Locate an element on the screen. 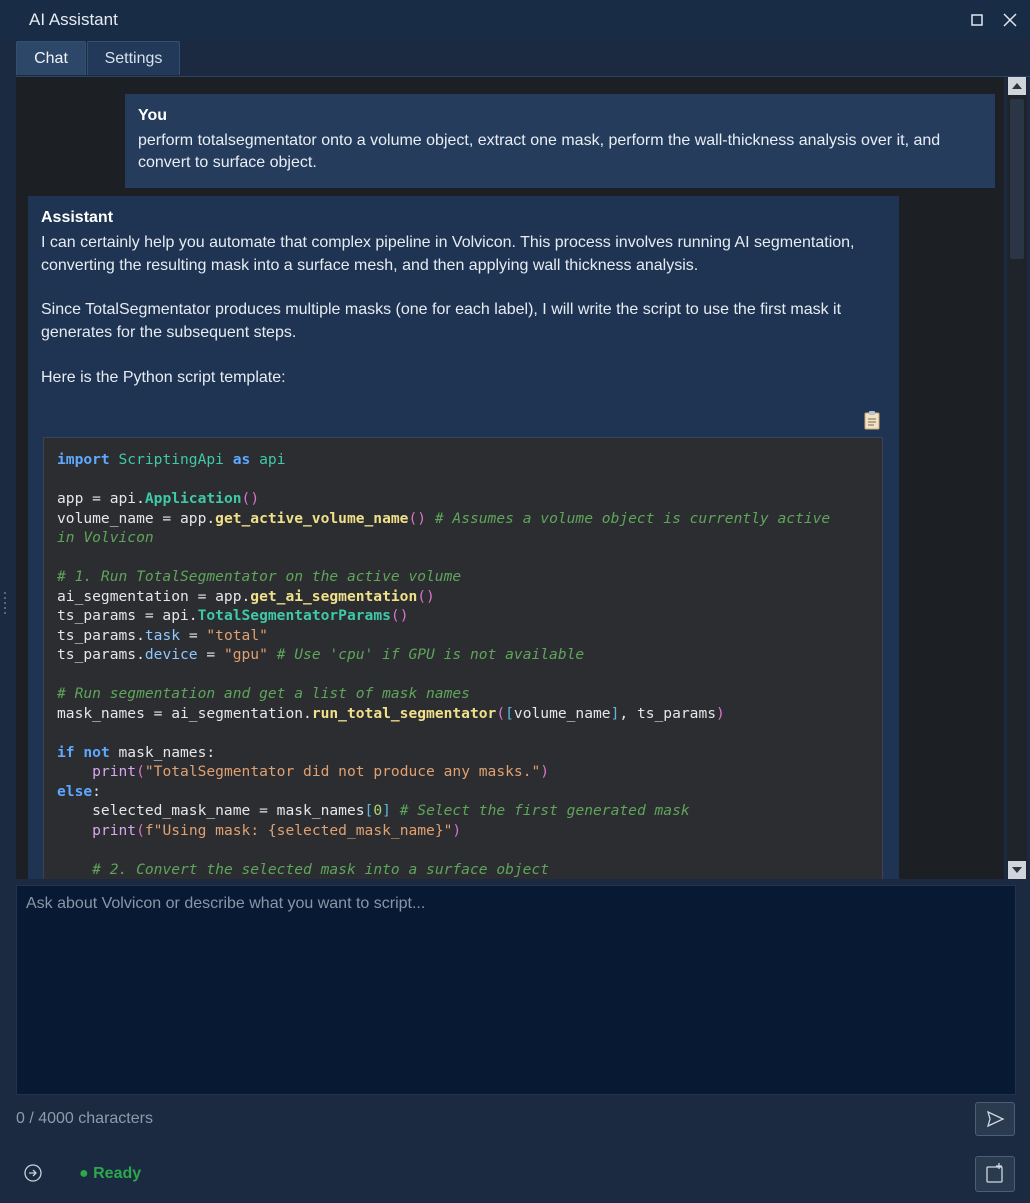  message-sender: Assistant is located at coordinates (77, 217).